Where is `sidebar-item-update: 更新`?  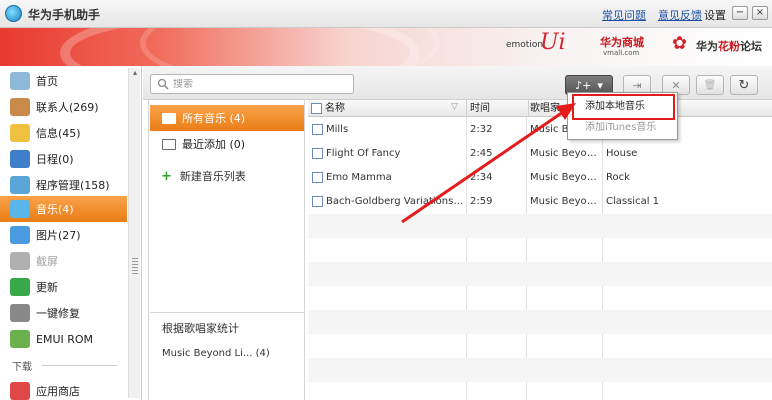 sidebar-item-update: 更新 is located at coordinates (63, 287).